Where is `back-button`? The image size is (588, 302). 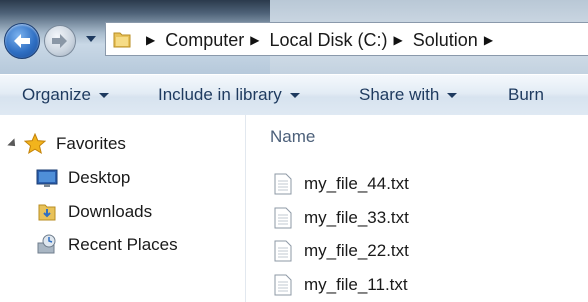 back-button is located at coordinates (22, 41).